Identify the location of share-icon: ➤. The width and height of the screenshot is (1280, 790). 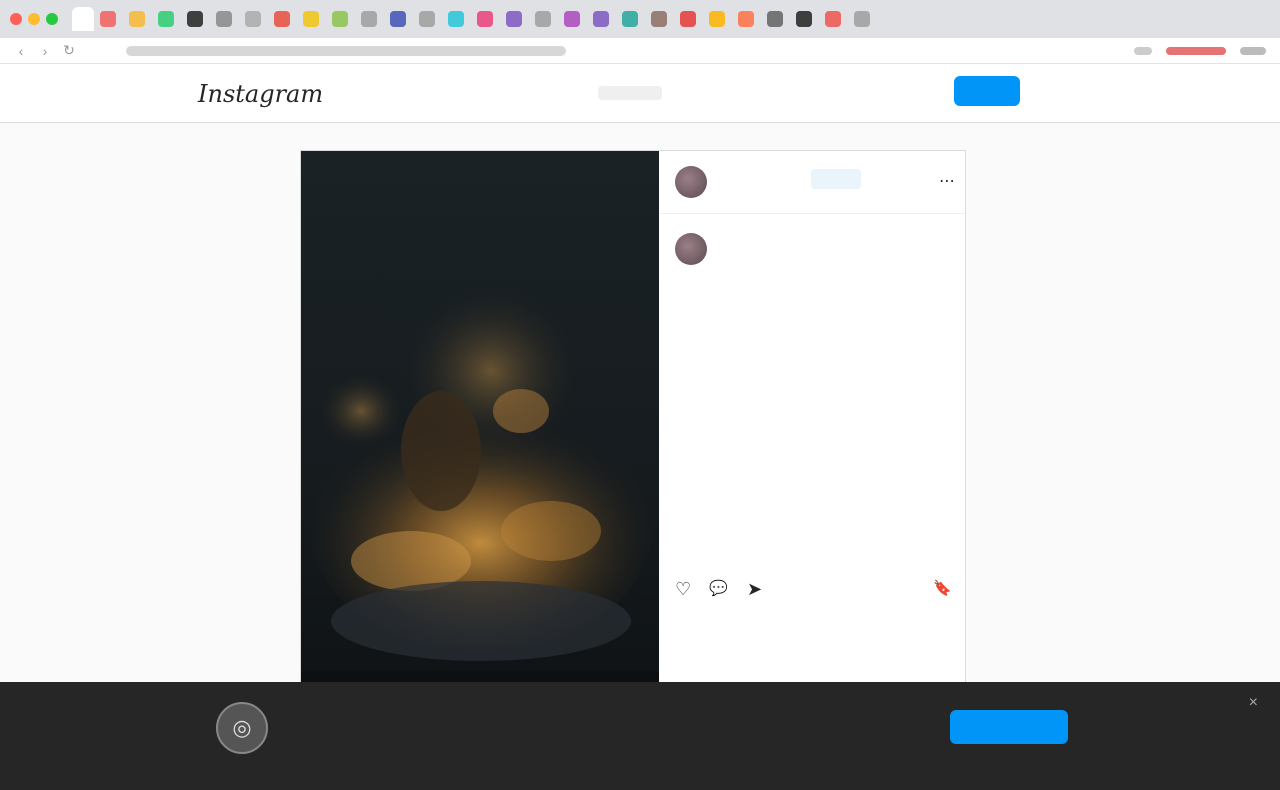
(754, 589).